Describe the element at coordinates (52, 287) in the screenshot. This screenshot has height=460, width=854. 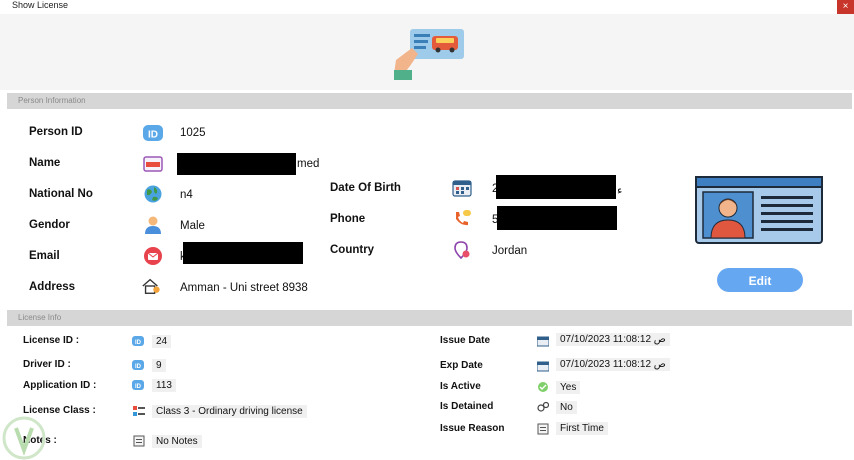
I see `address-label: Address` at that location.